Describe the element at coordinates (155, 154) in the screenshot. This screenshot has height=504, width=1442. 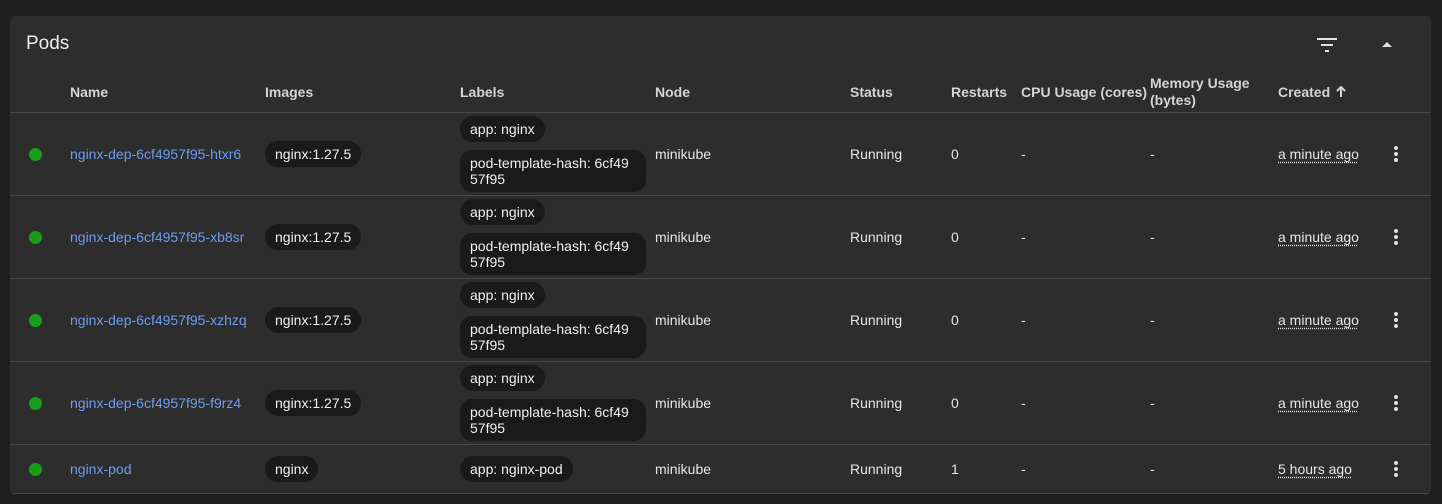
I see `pod-name-link: nginx-dep-6cf4957f95-htxr6` at that location.